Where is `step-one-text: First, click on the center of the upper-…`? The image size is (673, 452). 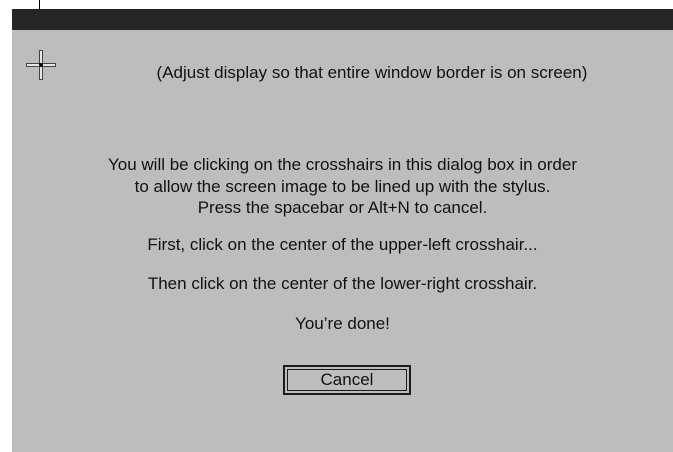
step-one-text: First, click on the center of the upper-… is located at coordinates (342, 244).